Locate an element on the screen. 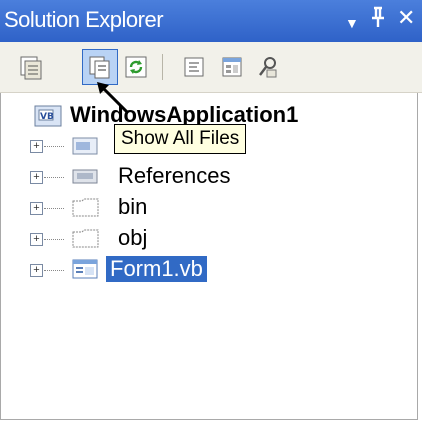  properties-icon is located at coordinates (31, 68).